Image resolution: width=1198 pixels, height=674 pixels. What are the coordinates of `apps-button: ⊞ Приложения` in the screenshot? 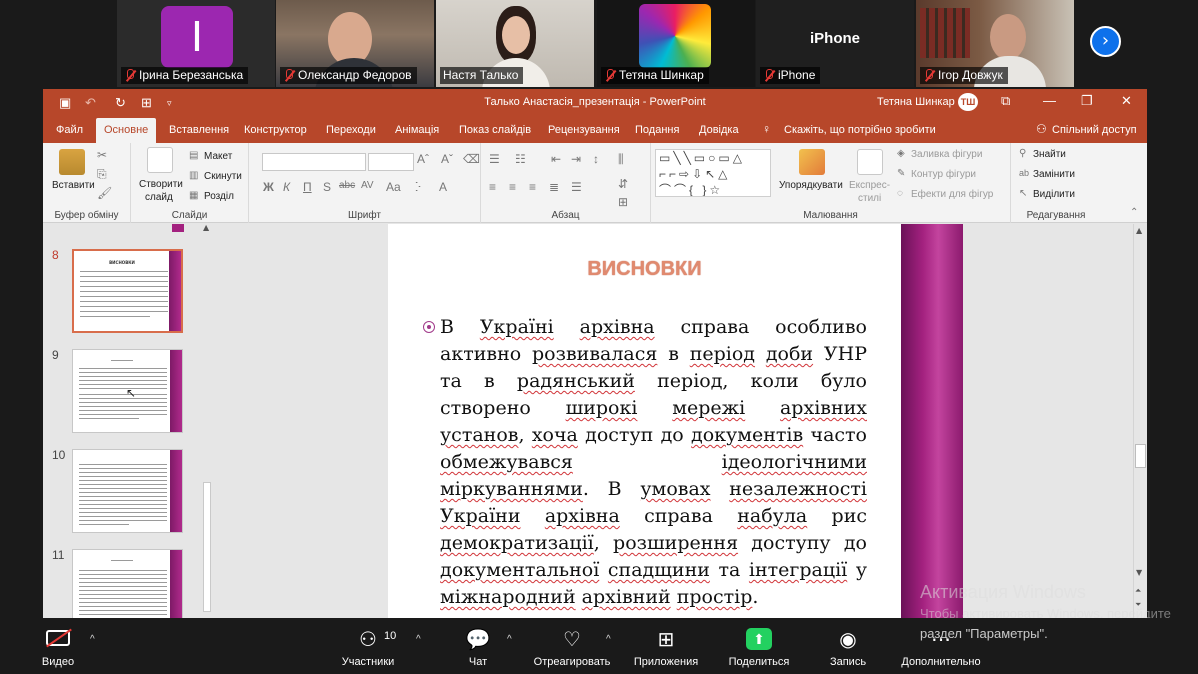 It's located at (666, 646).